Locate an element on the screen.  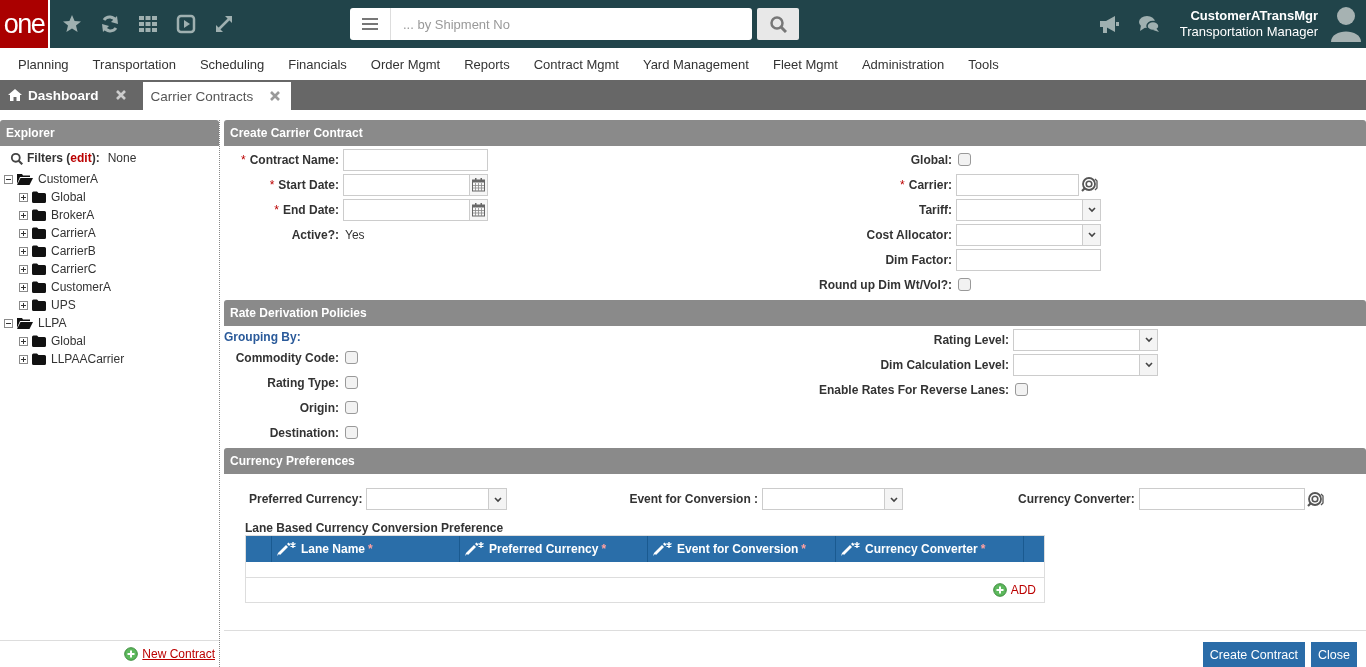
menu-item: Scheduling is located at coordinates (232, 64).